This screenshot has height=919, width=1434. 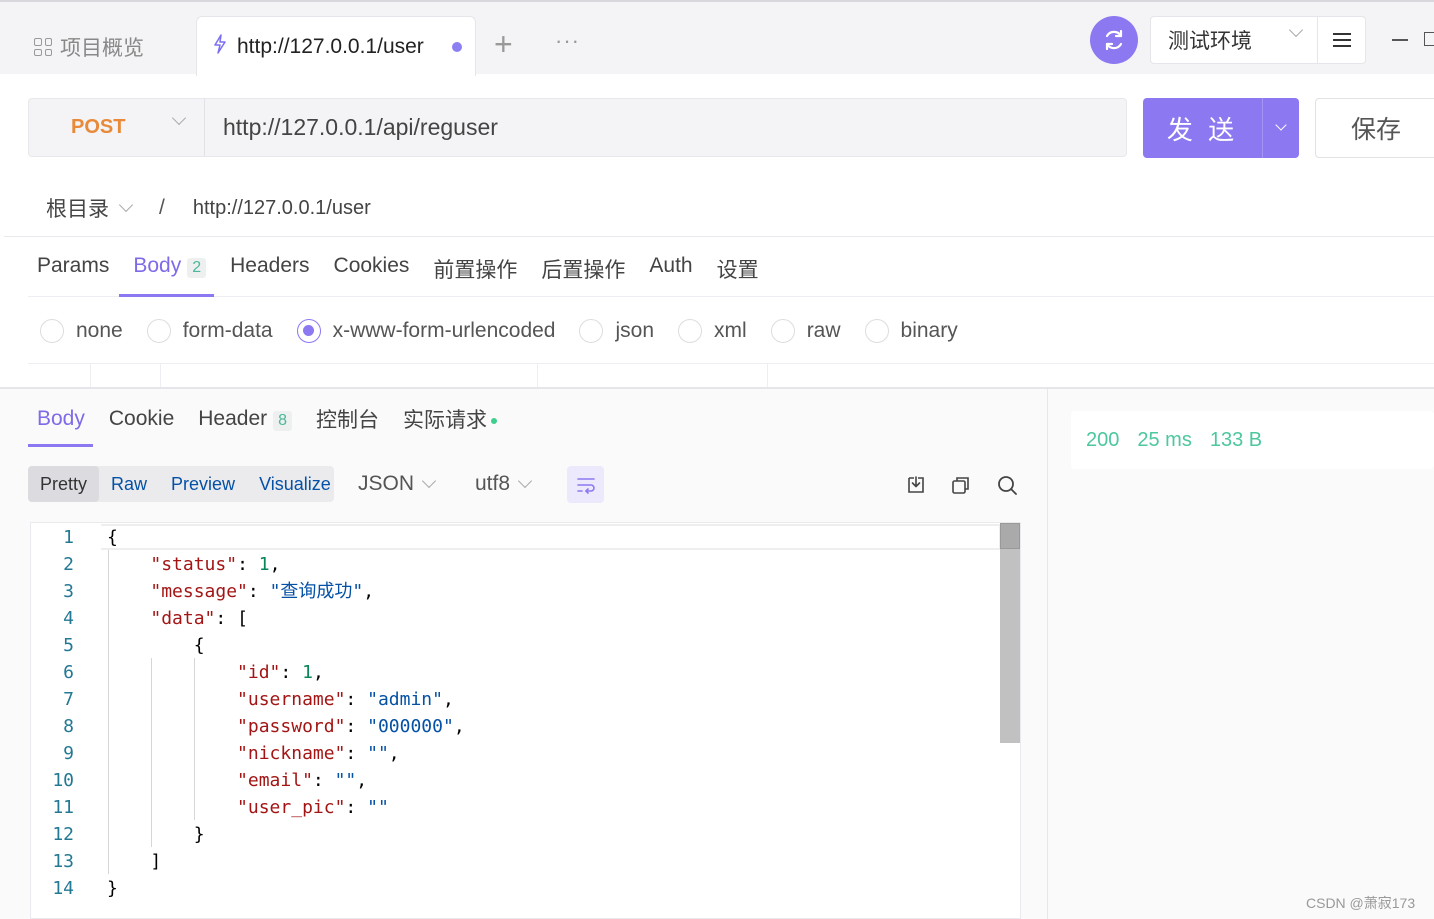 I want to click on tab-actual-request: 实际请求, so click(x=450, y=419).